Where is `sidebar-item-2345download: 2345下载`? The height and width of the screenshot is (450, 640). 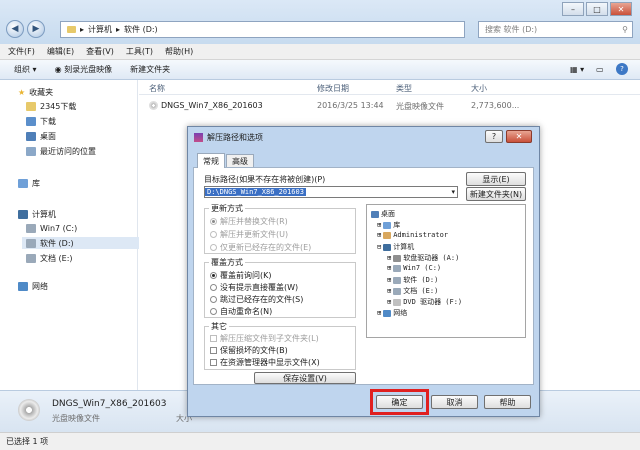
sidebar-item-2345download: 2345下载 is located at coordinates (51, 106).